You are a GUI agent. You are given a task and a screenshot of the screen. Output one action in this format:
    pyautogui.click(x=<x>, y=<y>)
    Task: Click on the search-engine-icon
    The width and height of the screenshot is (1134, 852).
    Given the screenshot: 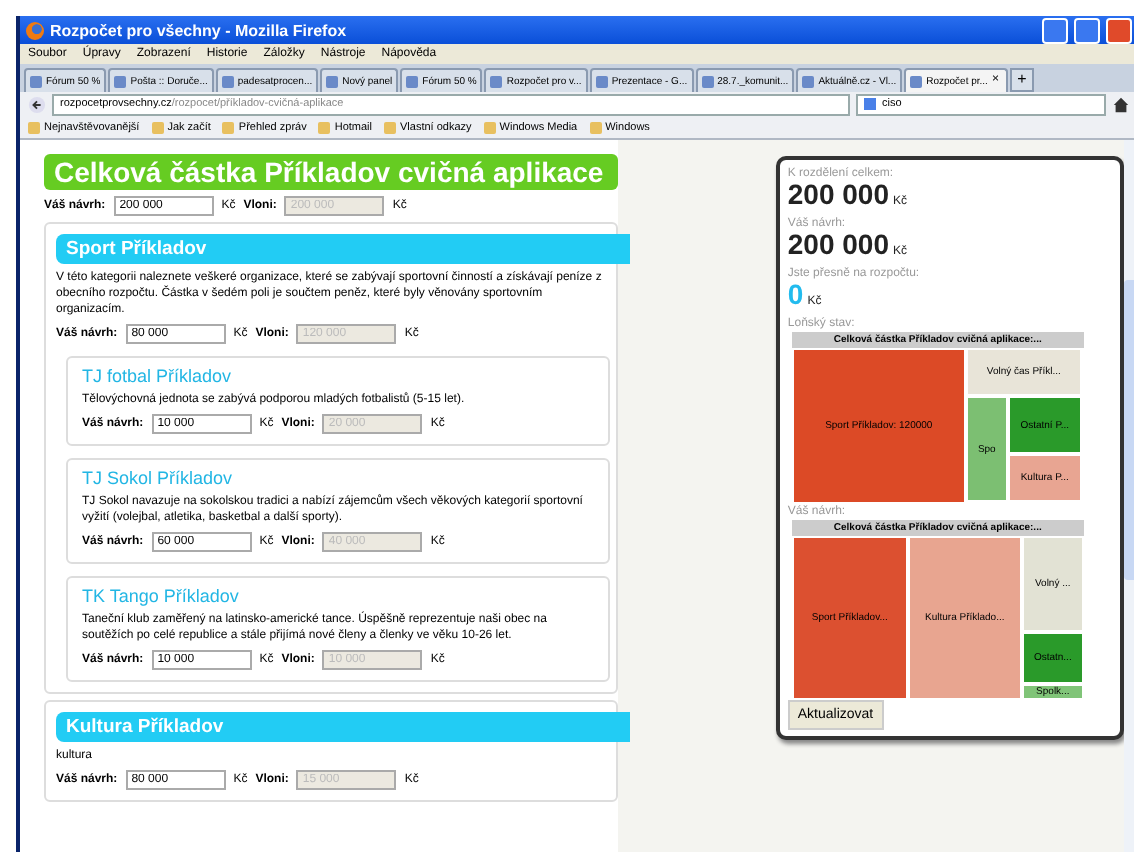 What is the action you would take?
    pyautogui.click(x=870, y=104)
    